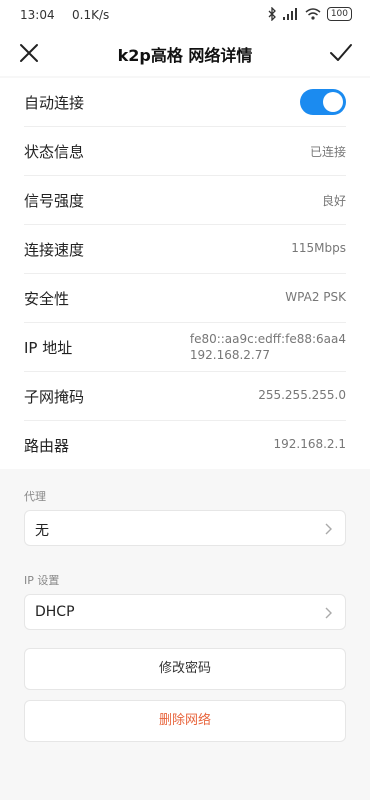 The image size is (370, 800). Describe the element at coordinates (37, 15) in the screenshot. I see `status-time: 13:04` at that location.